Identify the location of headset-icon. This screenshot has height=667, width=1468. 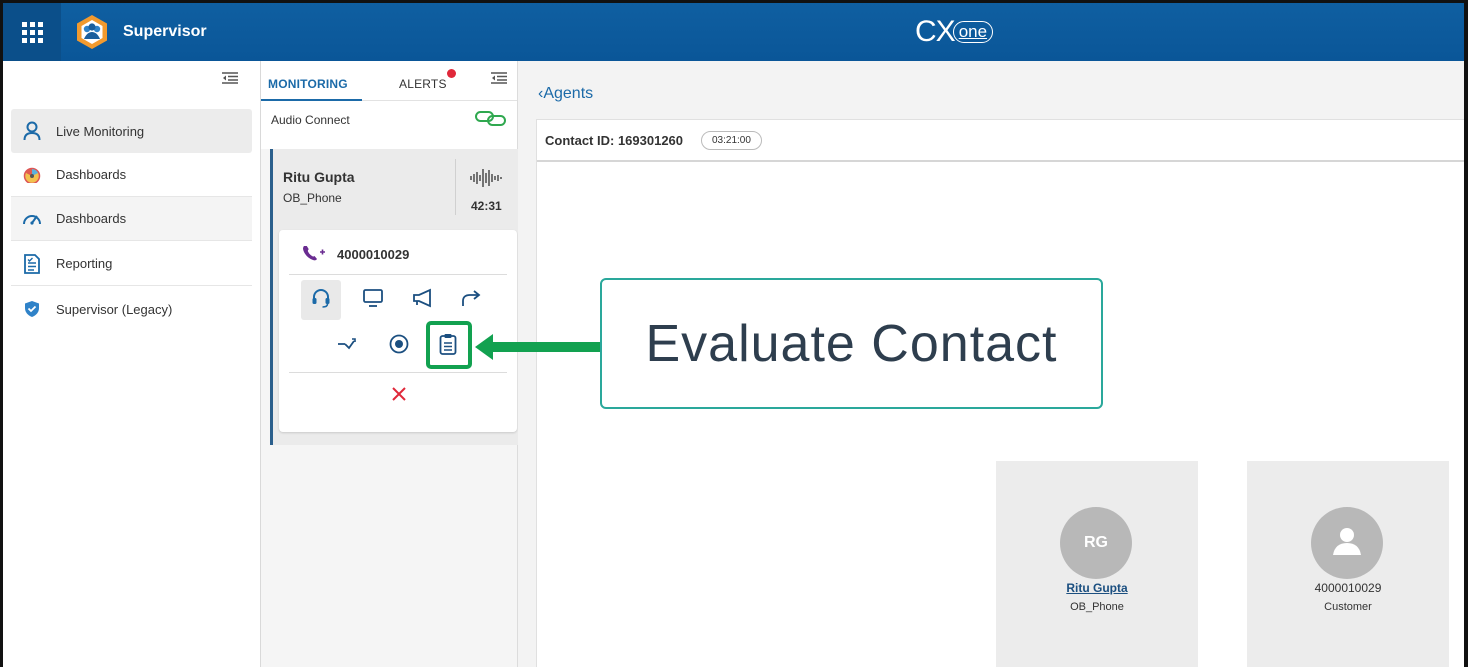
(321, 300).